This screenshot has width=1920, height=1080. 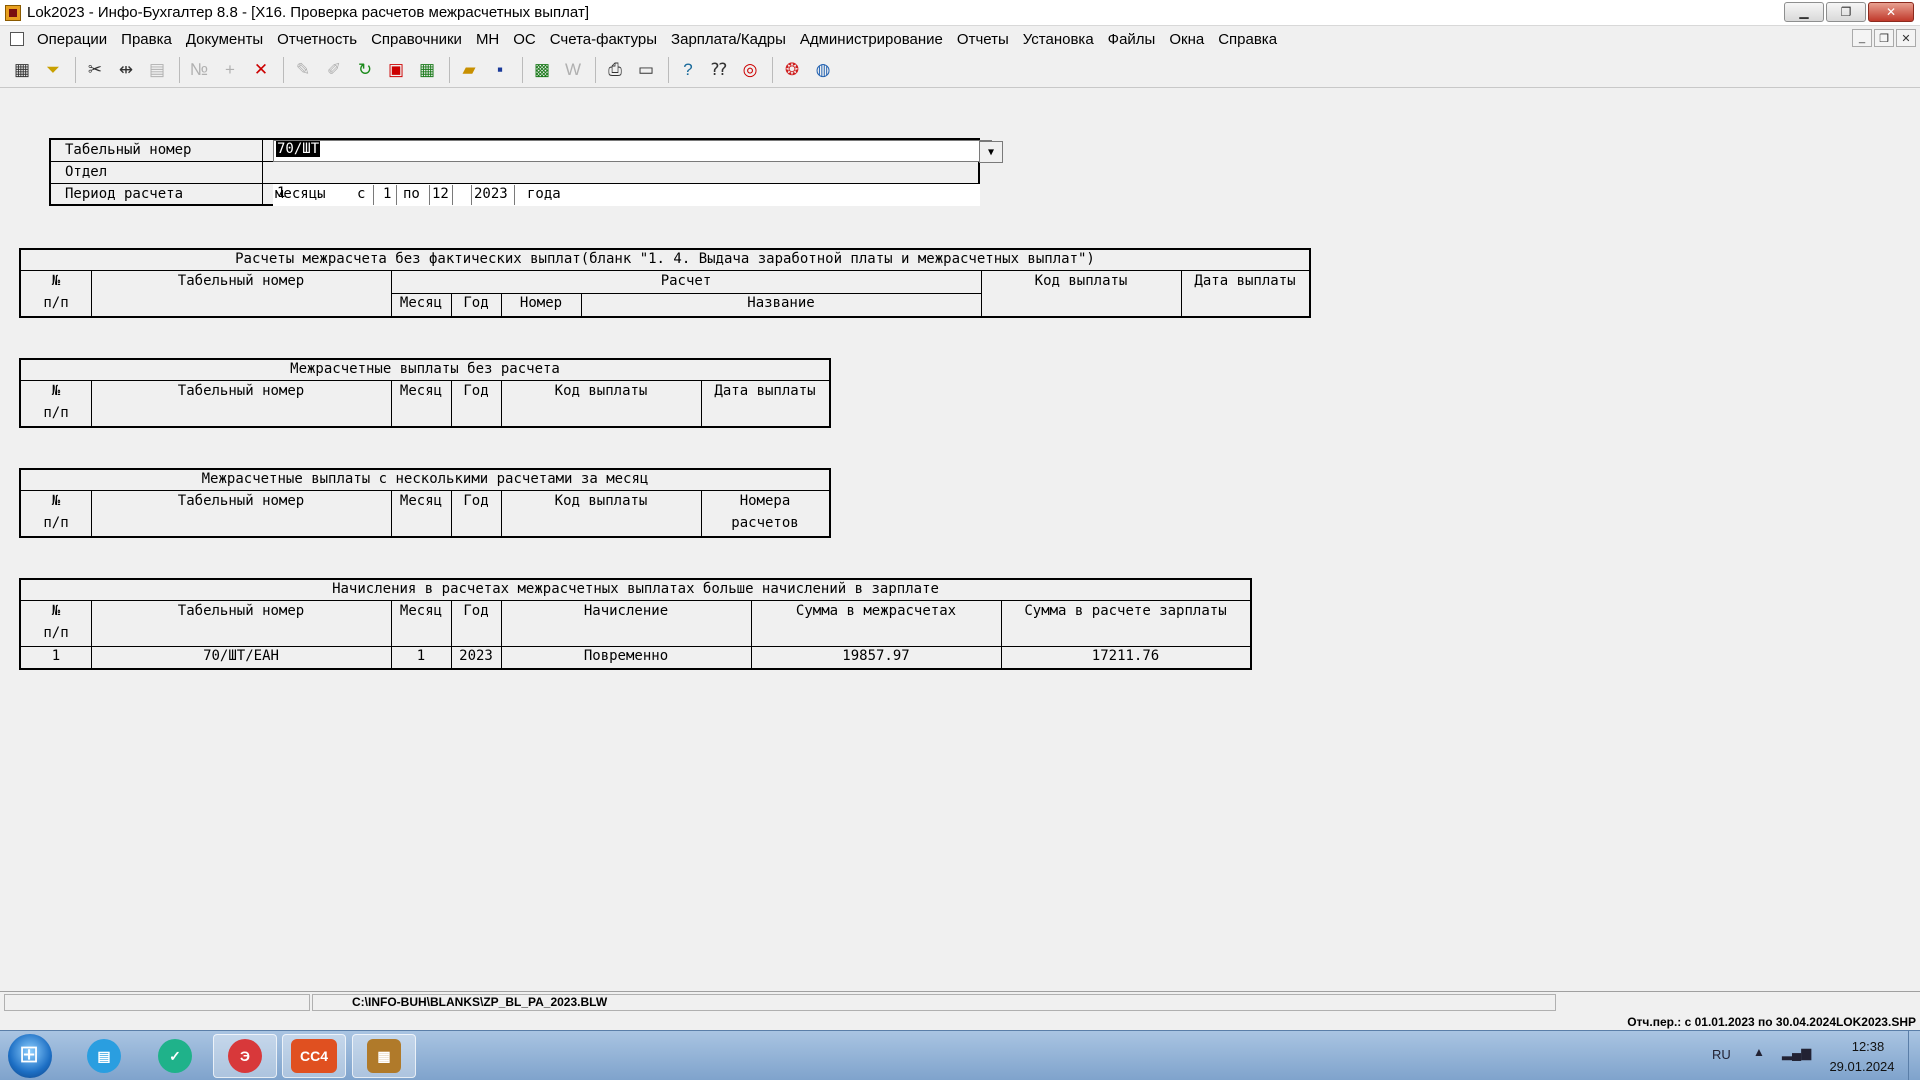 What do you see at coordinates (469, 70) in the screenshot?
I see `open-folder-icon: ▰` at bounding box center [469, 70].